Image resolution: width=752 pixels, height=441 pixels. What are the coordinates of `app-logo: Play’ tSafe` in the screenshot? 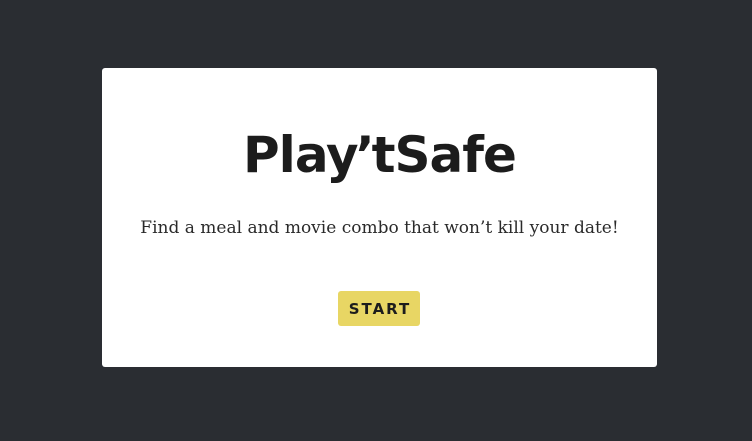 It's located at (379, 155).